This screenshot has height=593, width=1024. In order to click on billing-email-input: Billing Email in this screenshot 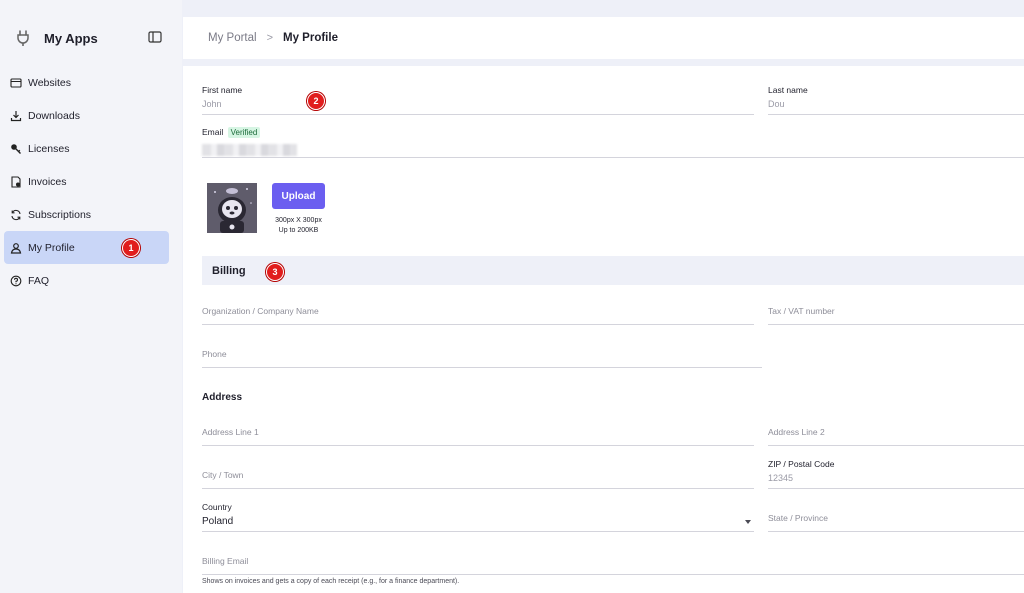, I will do `click(613, 561)`.